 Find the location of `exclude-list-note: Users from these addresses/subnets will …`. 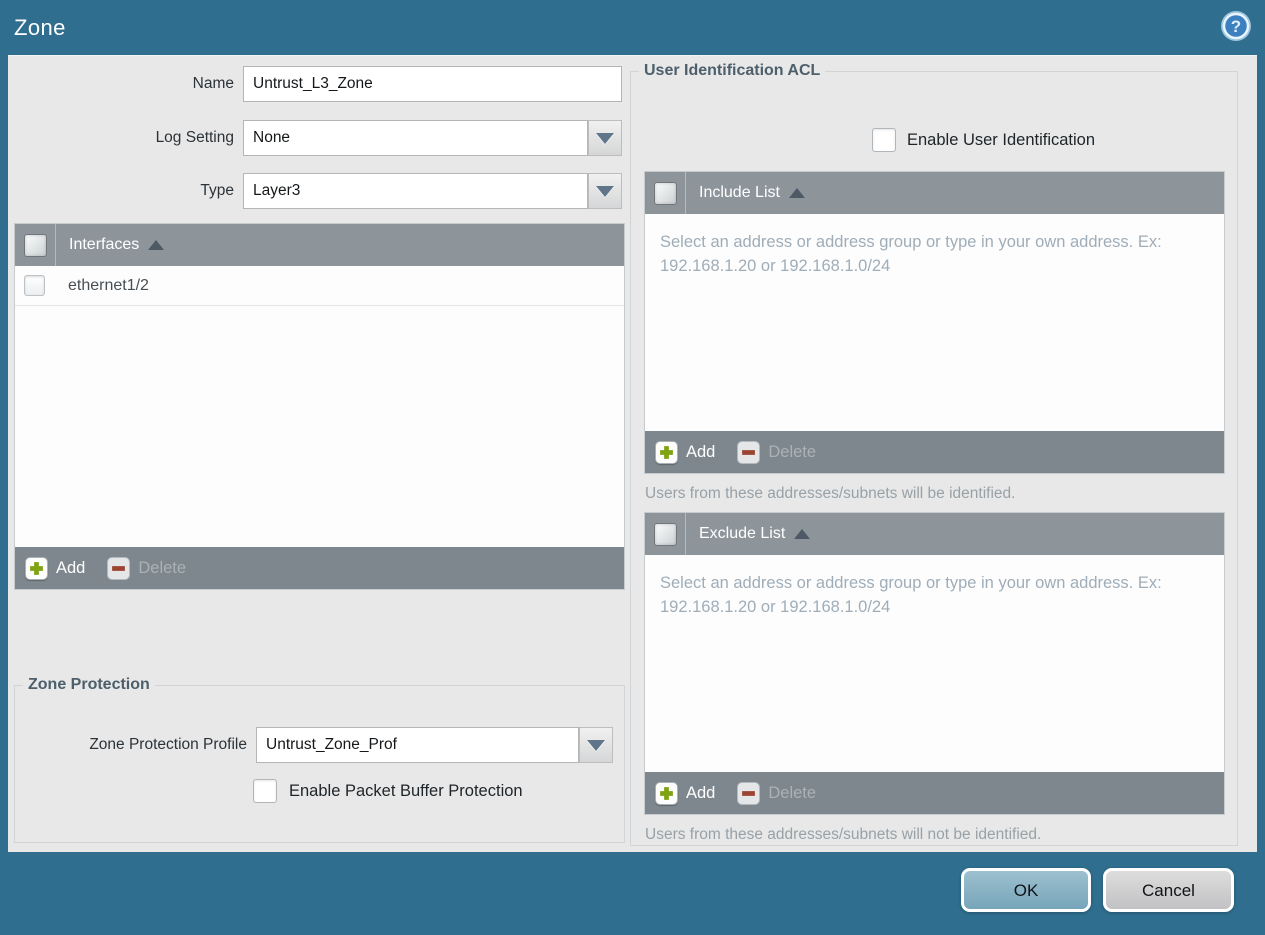

exclude-list-note: Users from these addresses/subnets will … is located at coordinates (843, 834).